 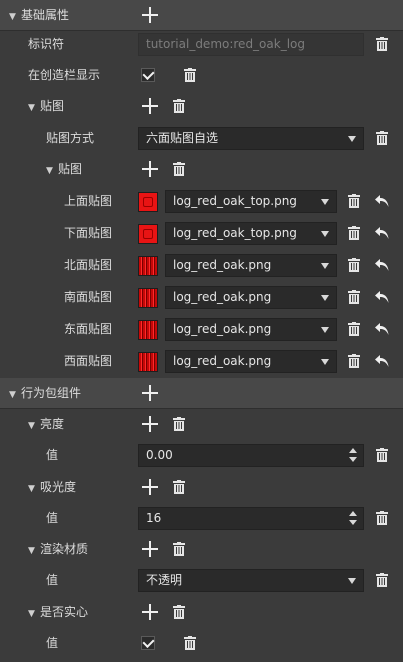 I want to click on texture-face-row: 东面贴图 log_red_oak.png, so click(x=201, y=329).